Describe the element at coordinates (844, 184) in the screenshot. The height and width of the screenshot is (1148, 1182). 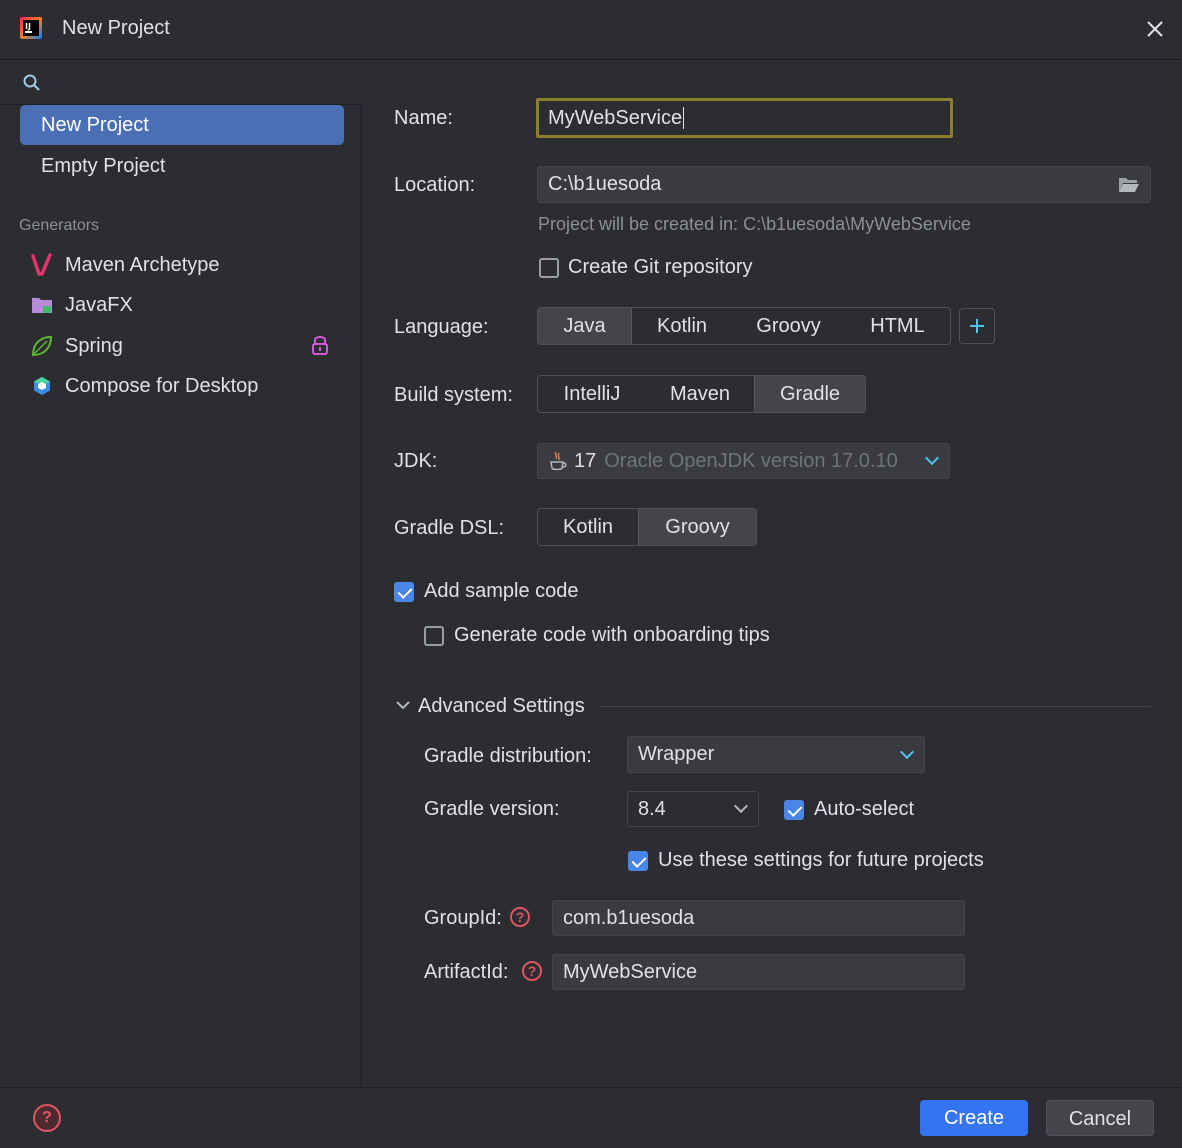
I see `location-input: C:\b1uesoda` at that location.